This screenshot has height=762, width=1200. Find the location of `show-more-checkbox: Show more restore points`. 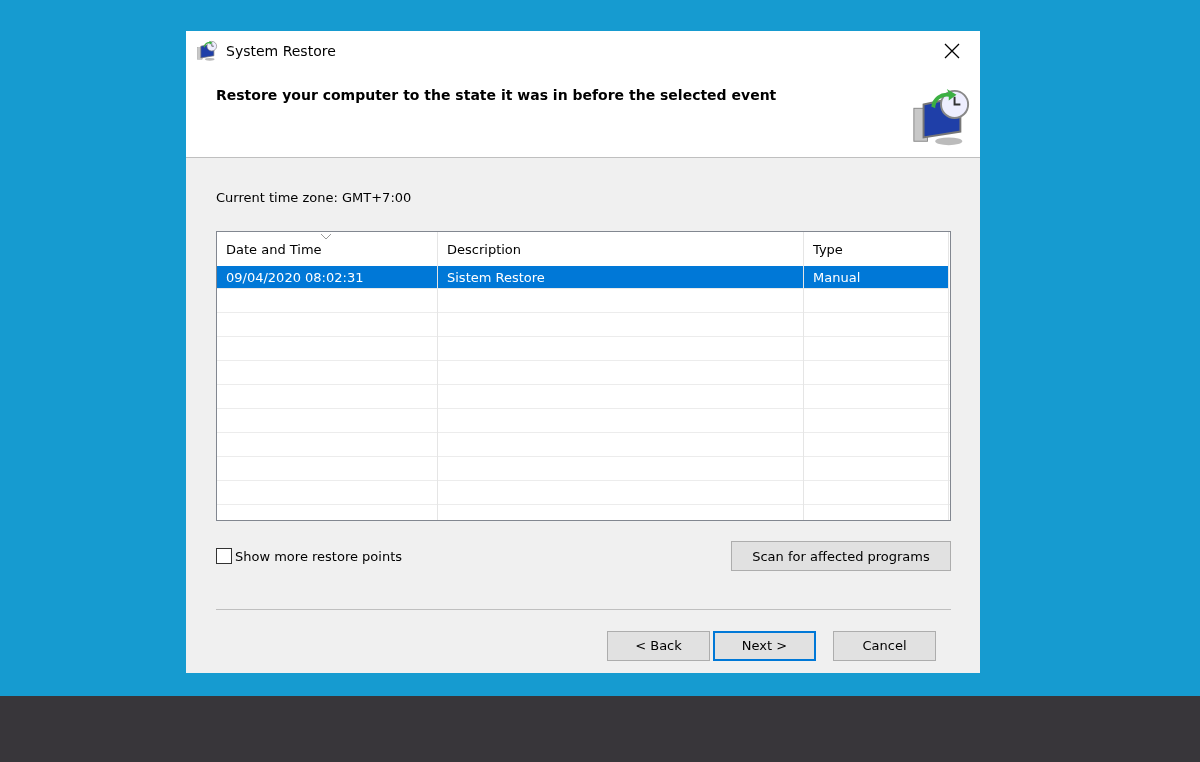

show-more-checkbox: Show more restore points is located at coordinates (309, 556).